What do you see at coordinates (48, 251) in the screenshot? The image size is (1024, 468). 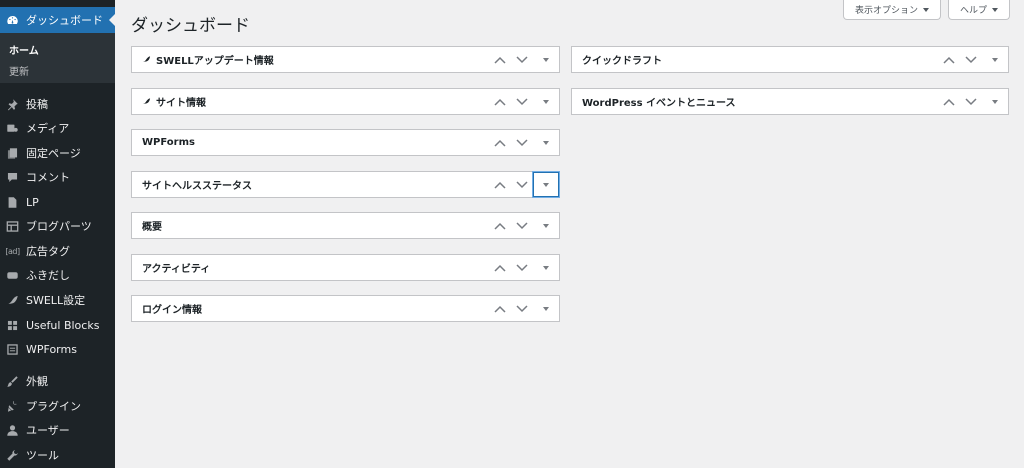 I see `menu-ad-tag-label: 広告タグ` at bounding box center [48, 251].